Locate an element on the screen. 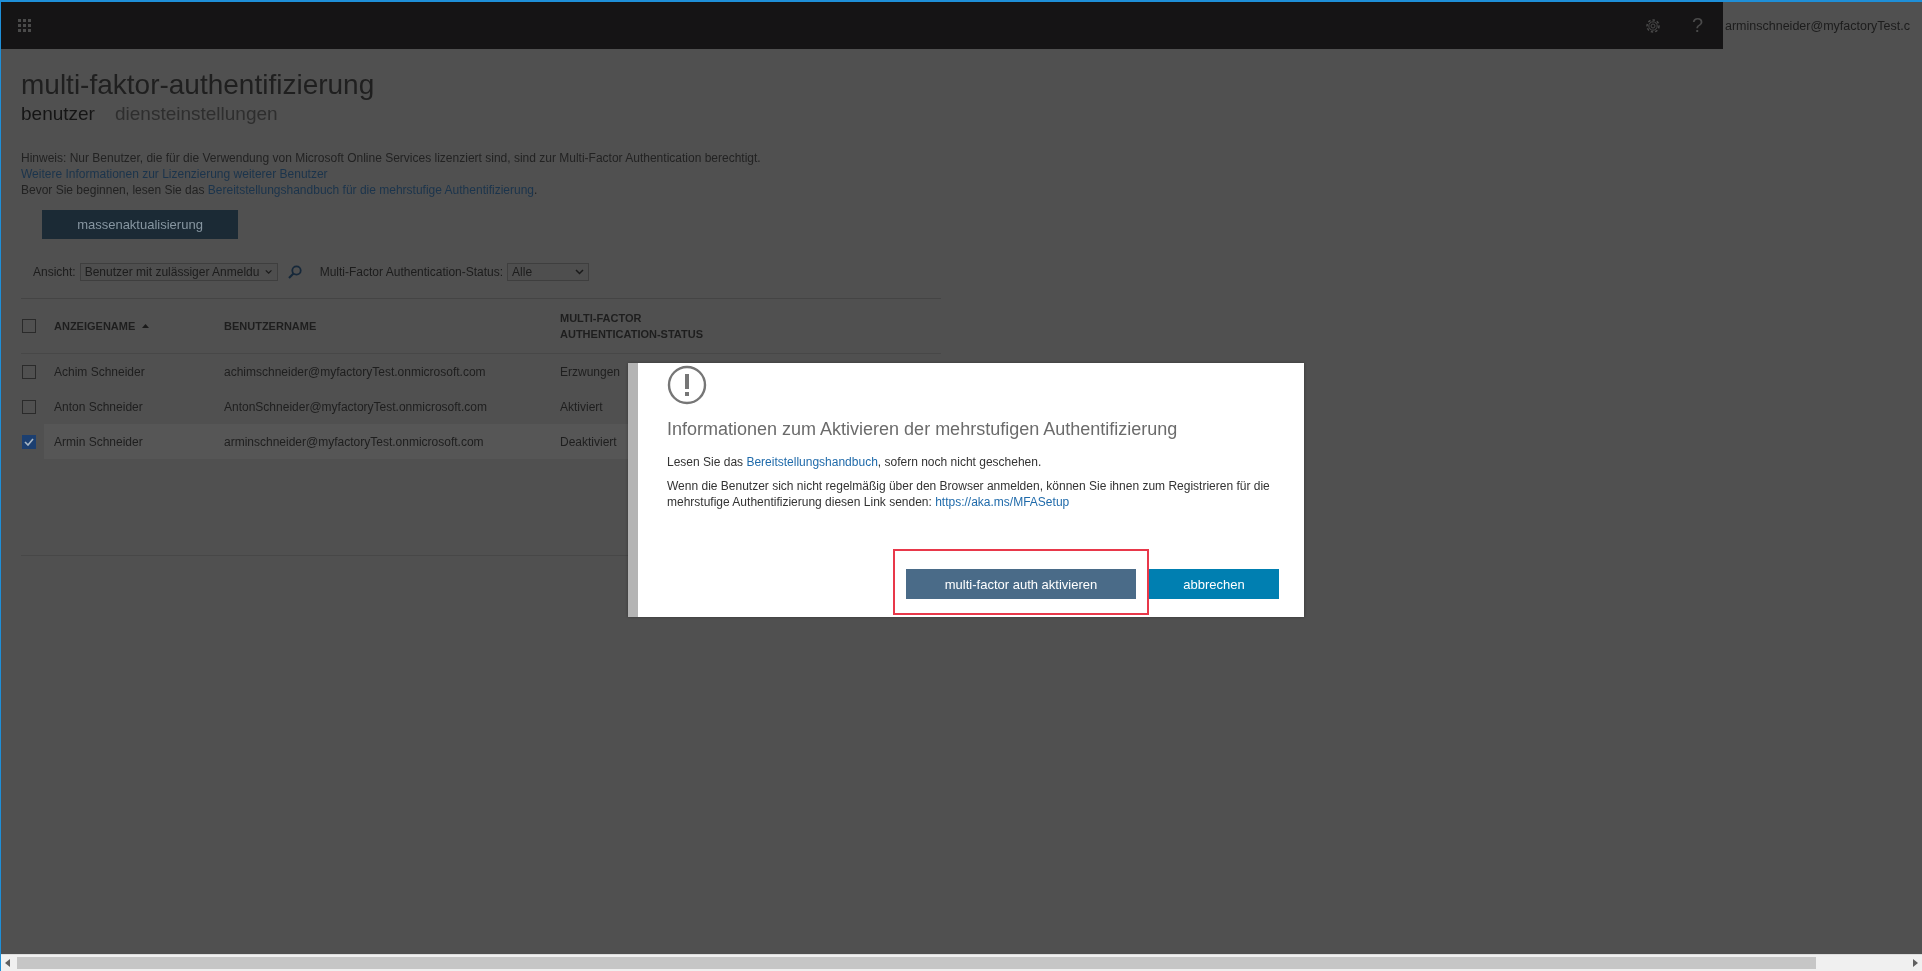  select-all-checkbox is located at coordinates (29, 326).